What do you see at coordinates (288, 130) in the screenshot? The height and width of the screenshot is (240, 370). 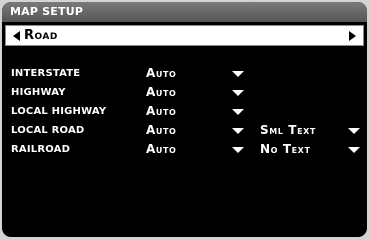 I see `text-size-dropdown: Sml Text` at bounding box center [288, 130].